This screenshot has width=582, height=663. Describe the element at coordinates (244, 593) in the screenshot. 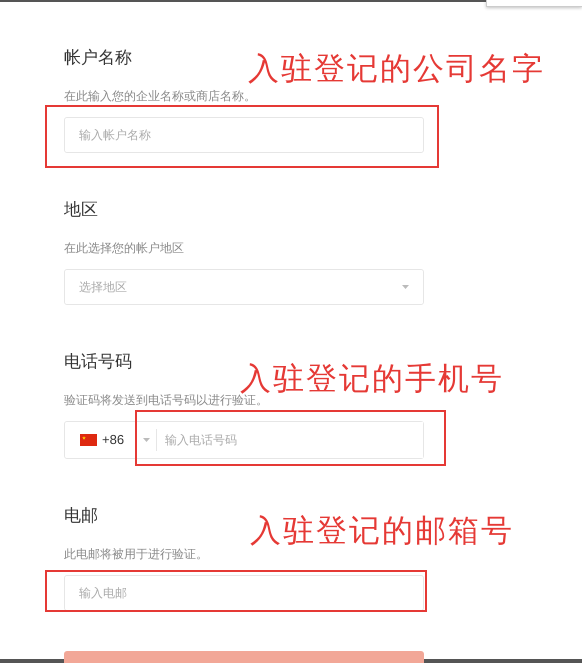

I see `input-field: 输入电邮` at that location.